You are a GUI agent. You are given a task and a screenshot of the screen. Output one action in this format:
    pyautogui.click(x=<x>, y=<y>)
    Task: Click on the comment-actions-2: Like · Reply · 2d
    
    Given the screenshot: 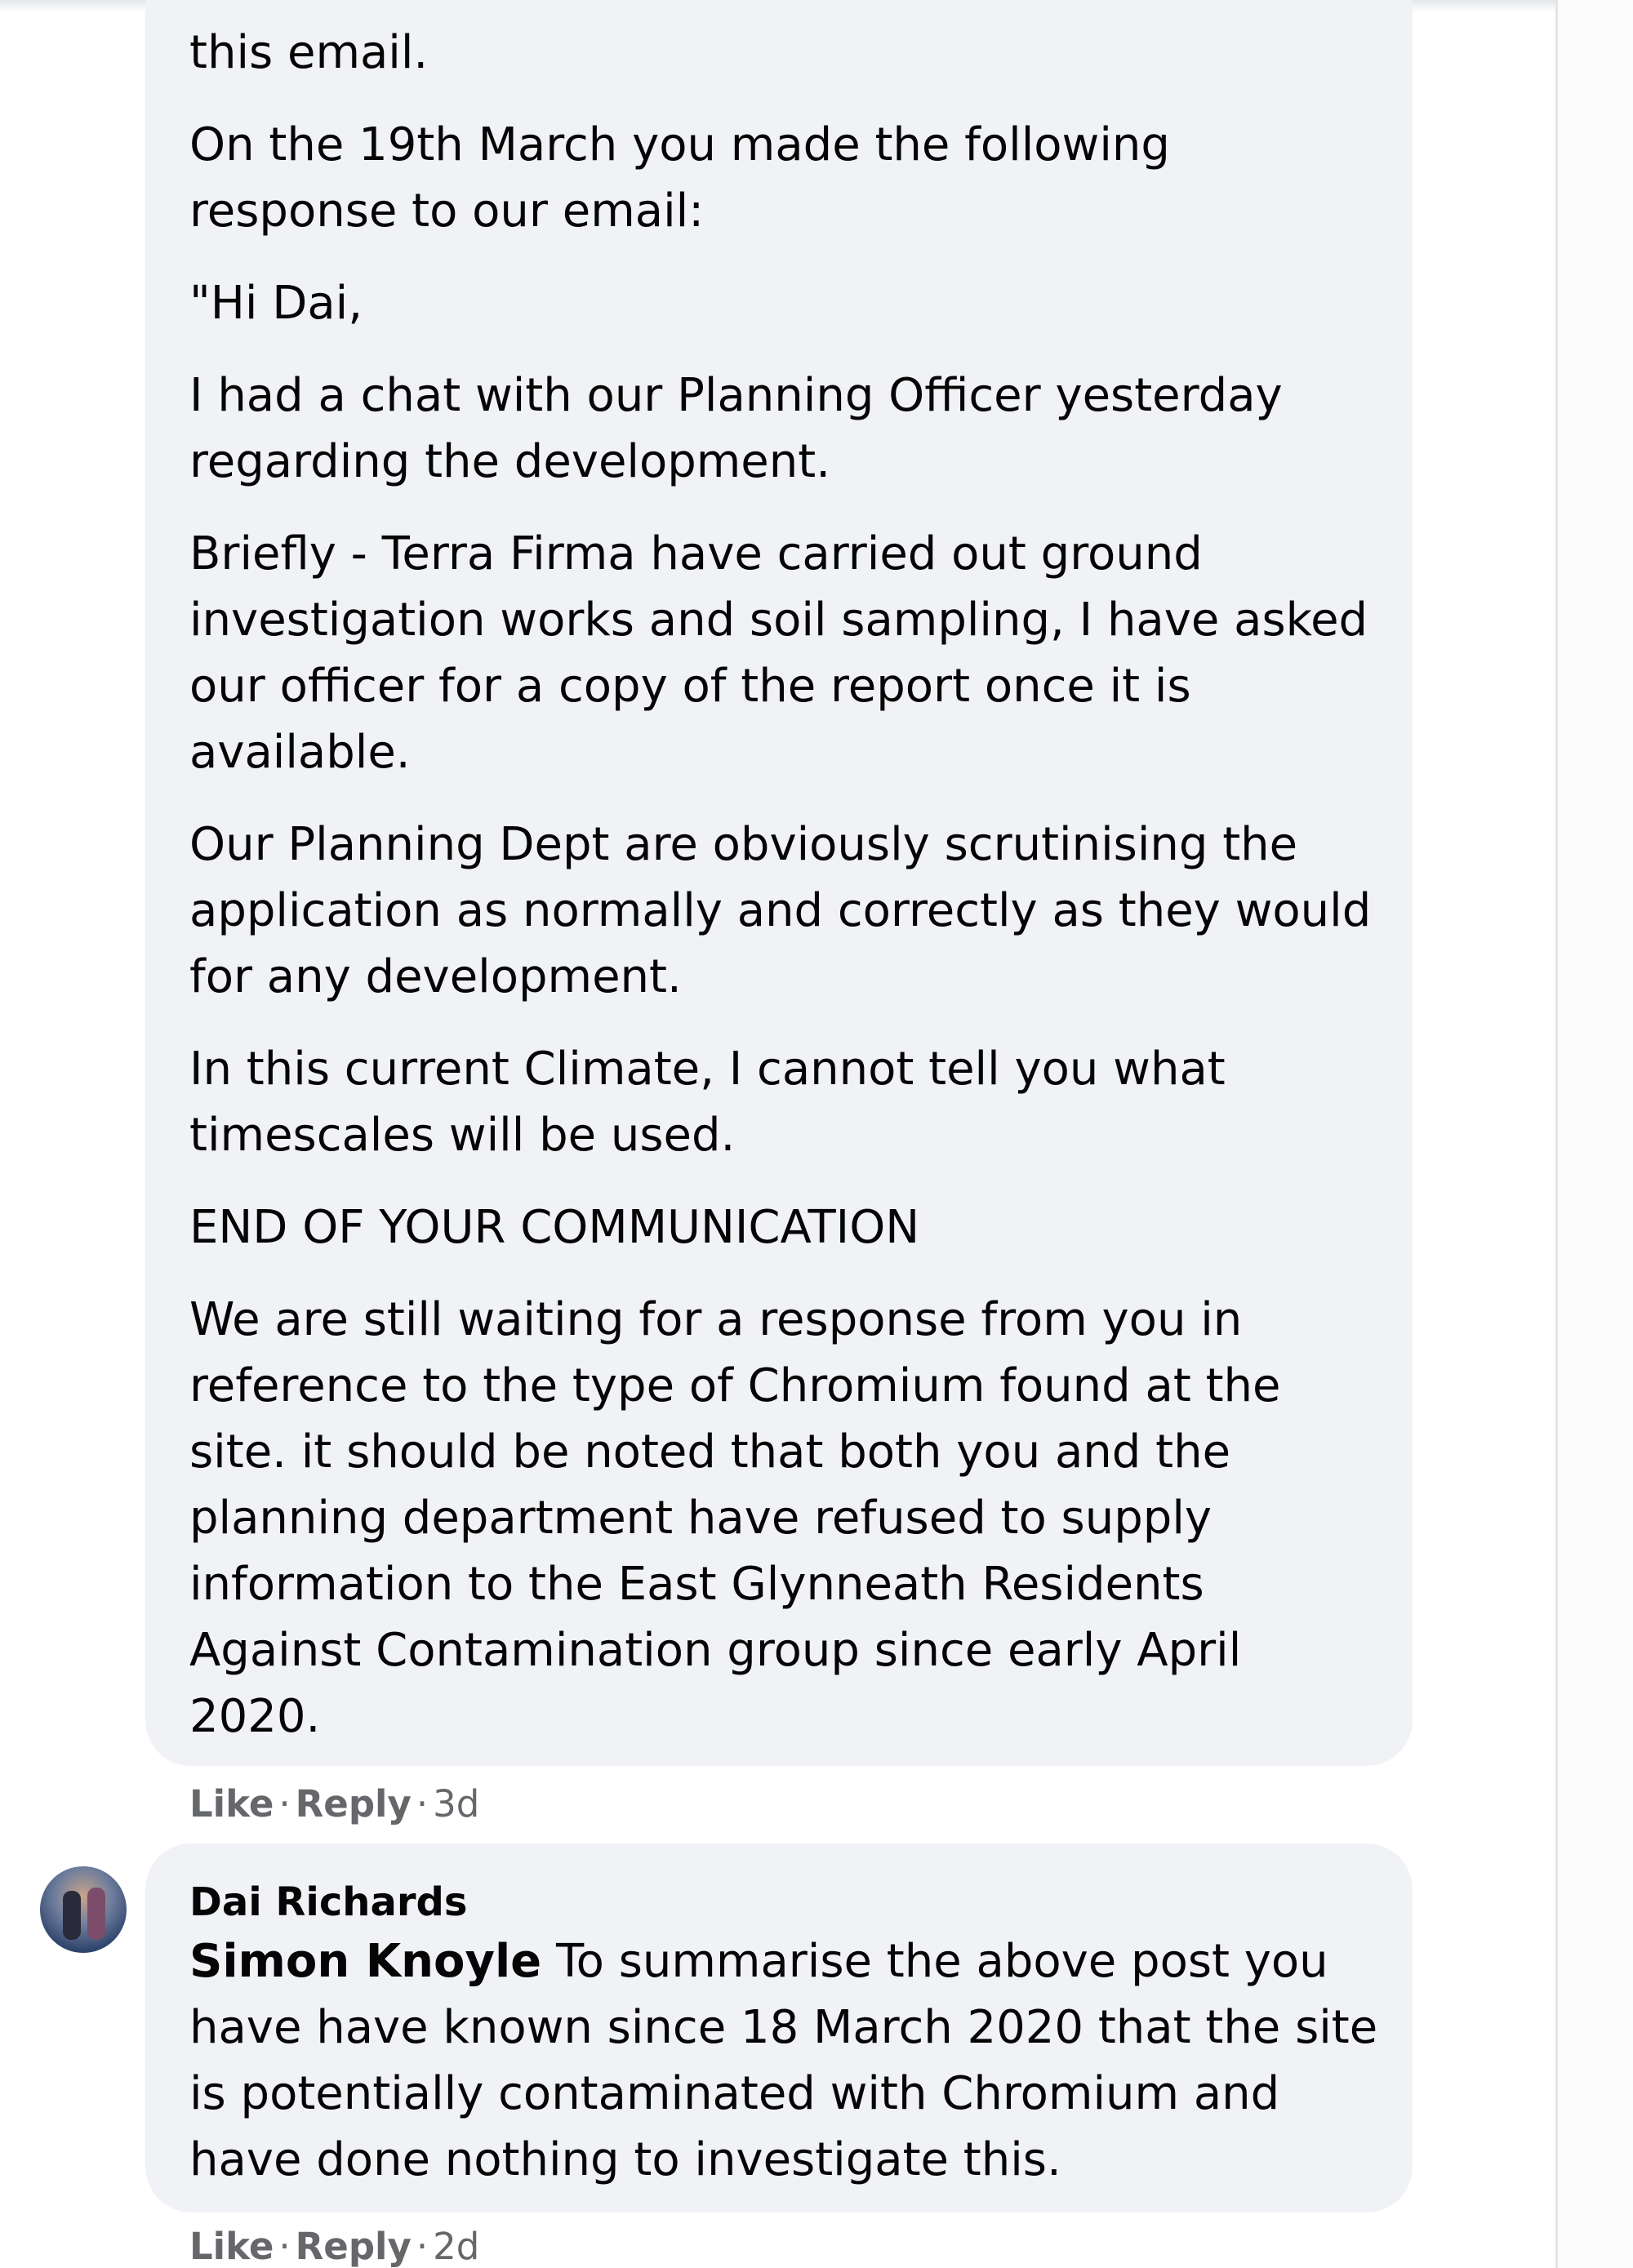 What is the action you would take?
    pyautogui.click(x=334, y=2245)
    